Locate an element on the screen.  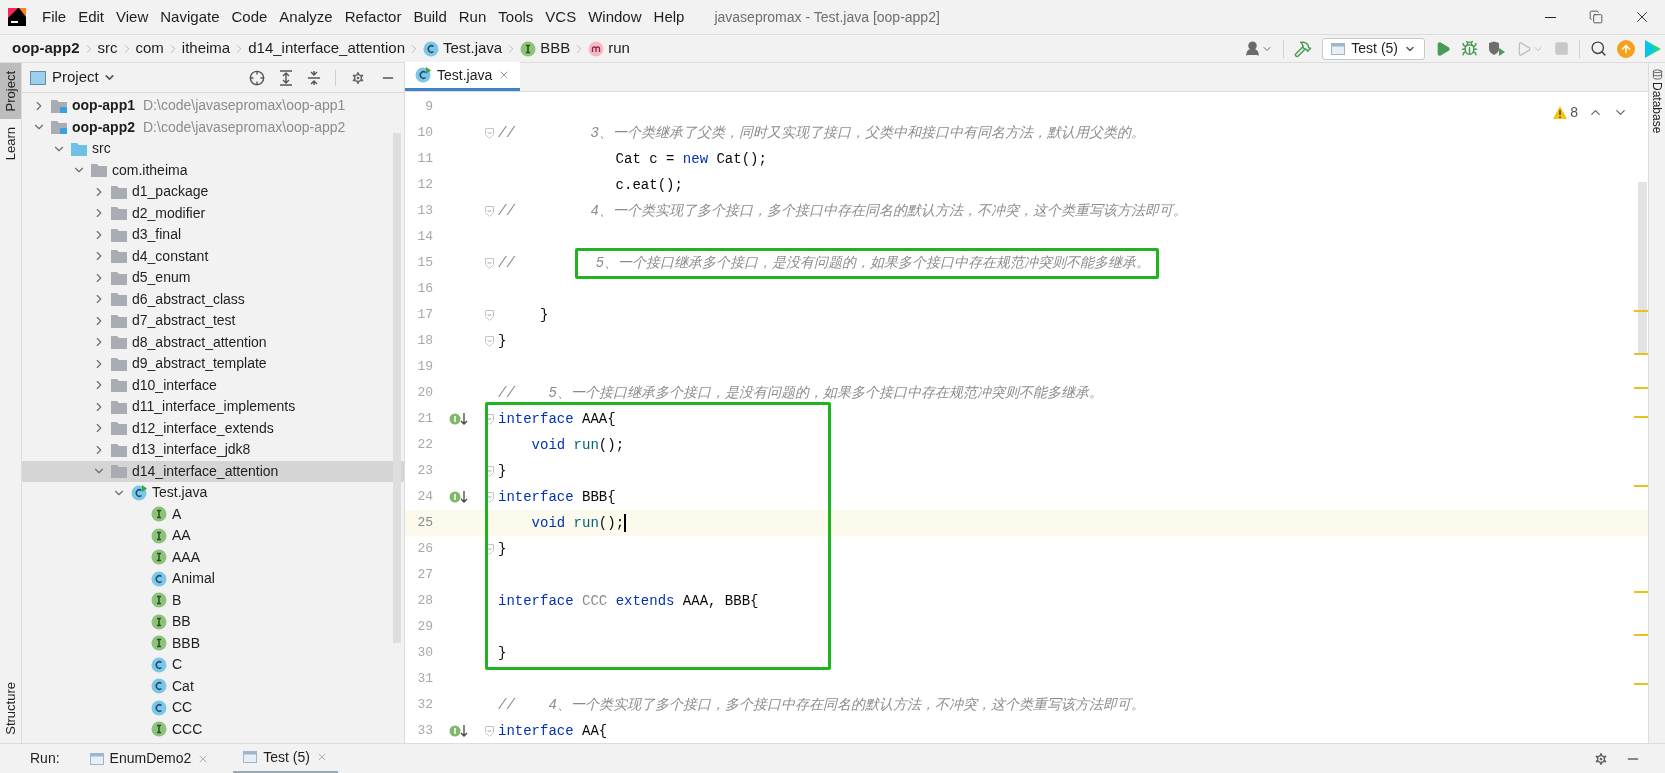
tree-item: d9_abstract_template is located at coordinates (213, 364).